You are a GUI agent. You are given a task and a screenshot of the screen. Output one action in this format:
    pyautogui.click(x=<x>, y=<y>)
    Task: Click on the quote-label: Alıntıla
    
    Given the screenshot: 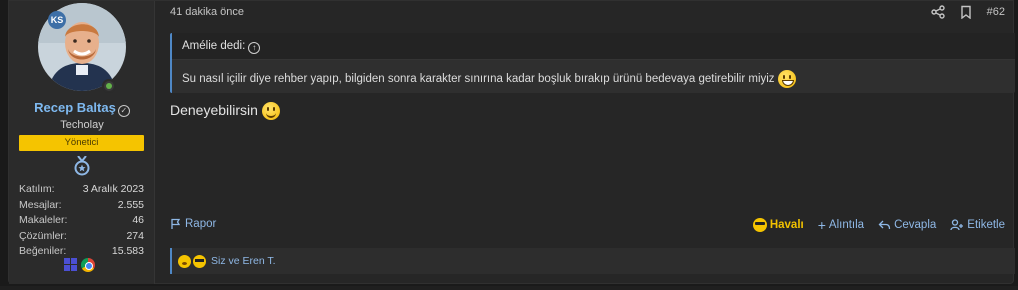 What is the action you would take?
    pyautogui.click(x=846, y=225)
    